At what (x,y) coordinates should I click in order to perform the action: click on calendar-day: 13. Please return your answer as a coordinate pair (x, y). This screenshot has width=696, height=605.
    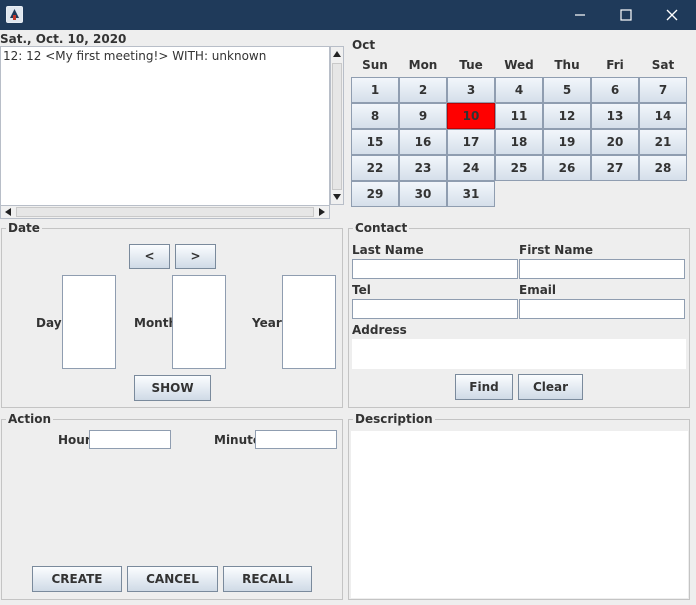
    Looking at the image, I should click on (615, 116).